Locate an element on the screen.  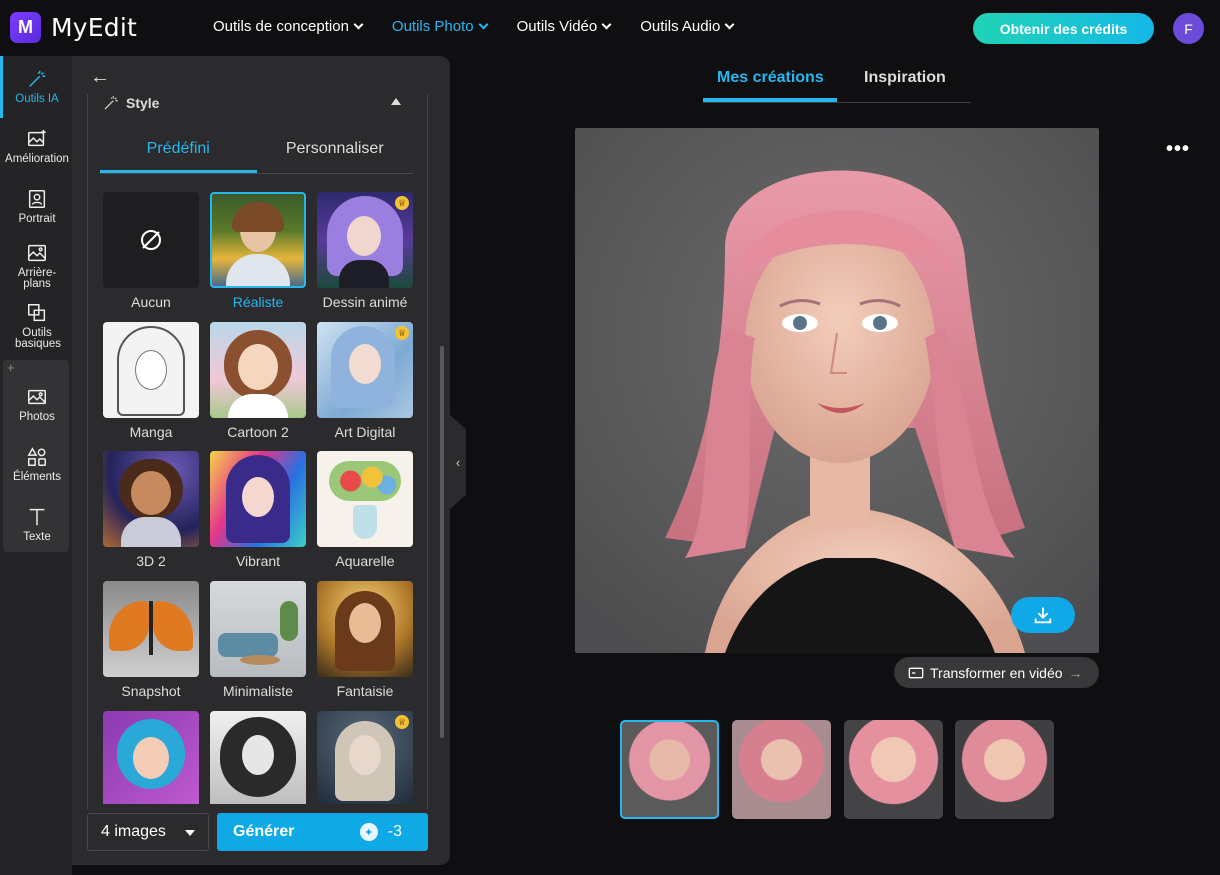
generate-button: Générer ✦ -3 is located at coordinates (322, 832).